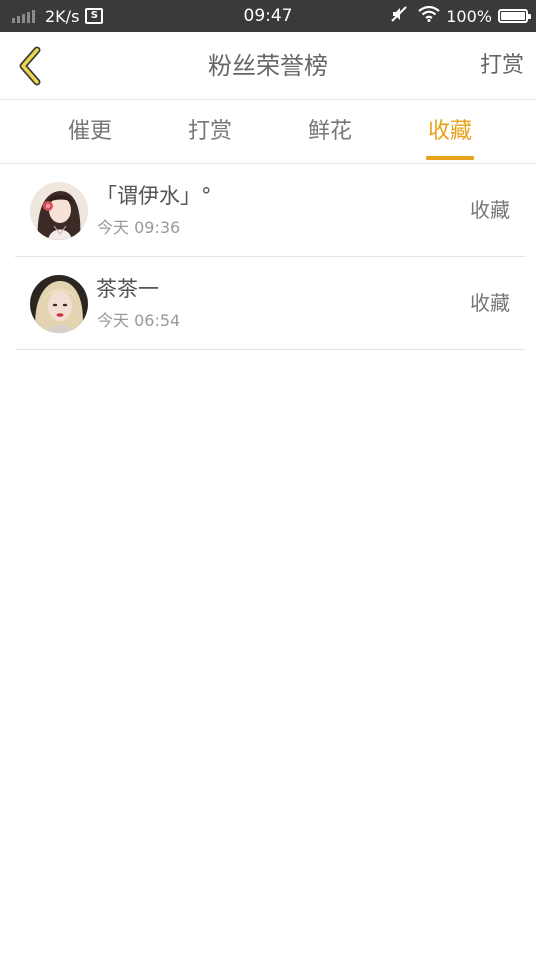 The width and height of the screenshot is (536, 957). I want to click on tab-label: 鲜花, so click(329, 131).